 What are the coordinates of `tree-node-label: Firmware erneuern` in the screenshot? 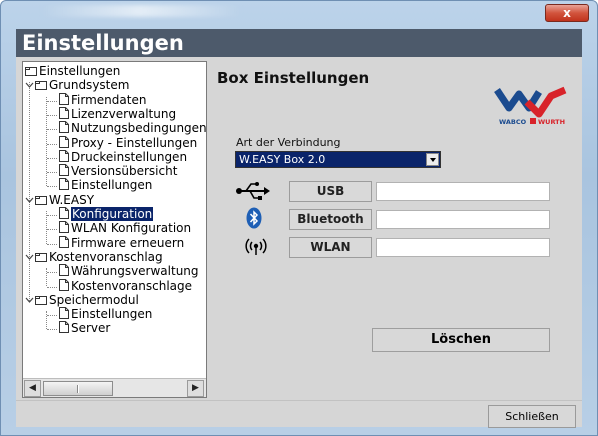 It's located at (128, 242).